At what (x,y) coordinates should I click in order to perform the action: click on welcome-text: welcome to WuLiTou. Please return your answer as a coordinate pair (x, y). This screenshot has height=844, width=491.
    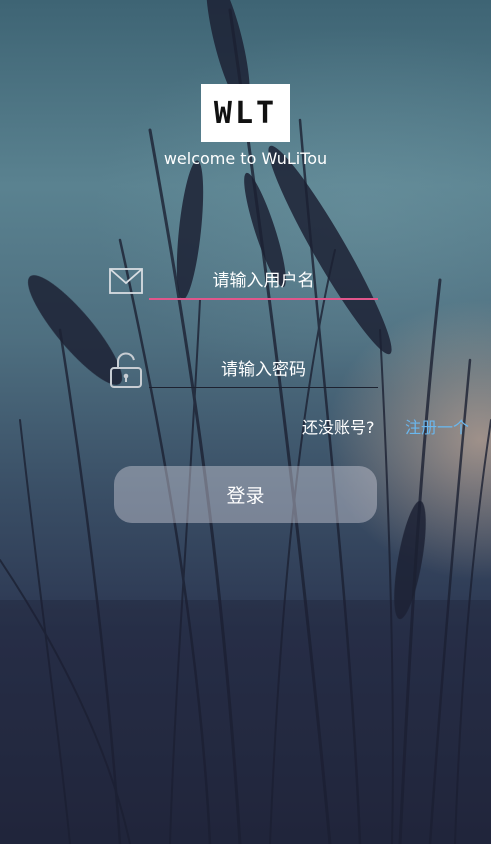
    Looking at the image, I should click on (245, 158).